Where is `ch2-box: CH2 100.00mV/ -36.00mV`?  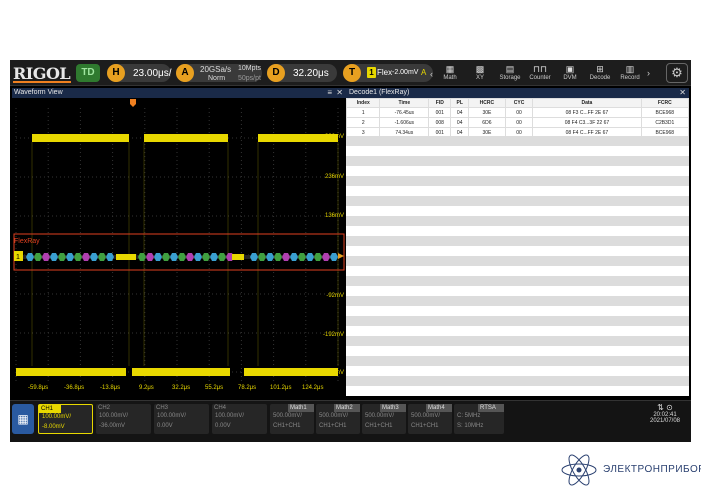 ch2-box: CH2 100.00mV/ -36.00mV is located at coordinates (123, 419).